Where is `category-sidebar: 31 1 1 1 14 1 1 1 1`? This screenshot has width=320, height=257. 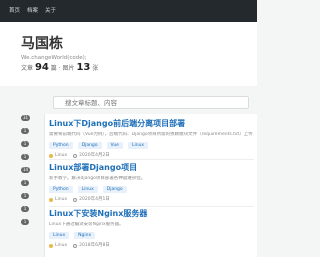 category-sidebar: 31 1 1 1 14 1 1 1 1 is located at coordinates (20, 172).